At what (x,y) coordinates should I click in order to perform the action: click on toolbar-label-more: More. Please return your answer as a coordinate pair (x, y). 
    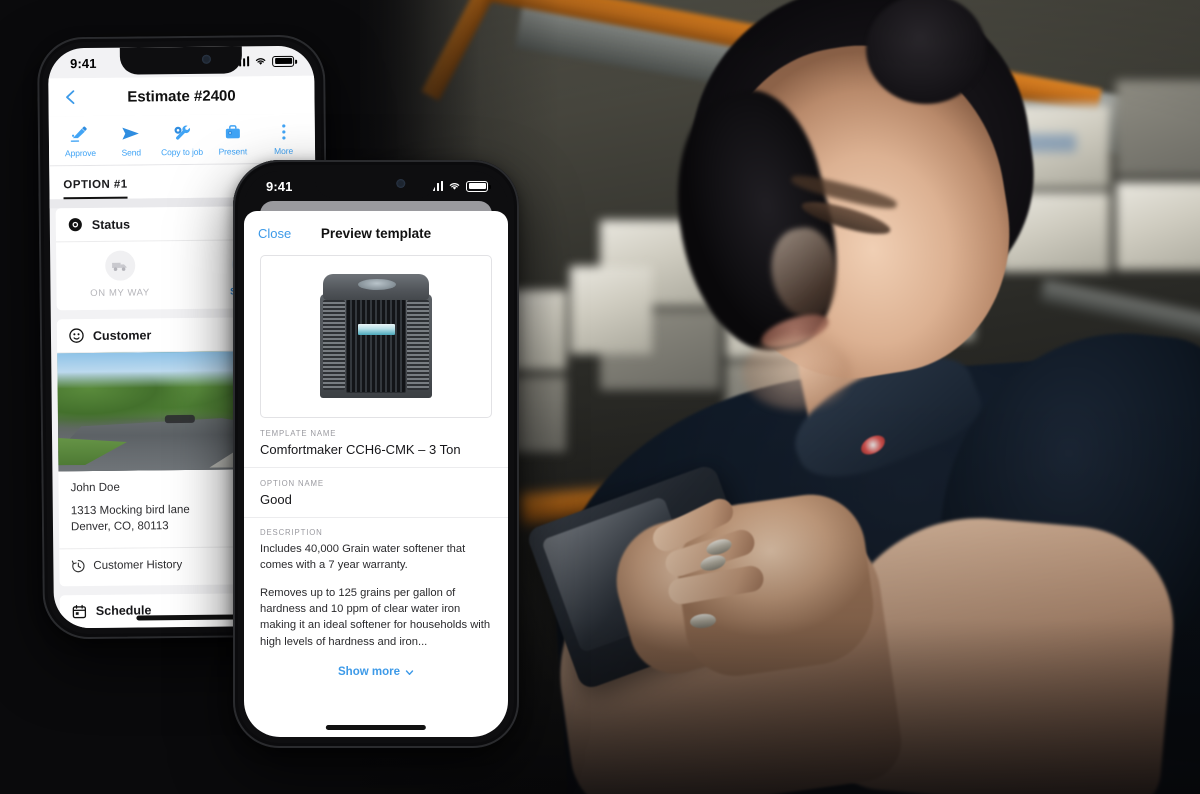
    Looking at the image, I should click on (284, 151).